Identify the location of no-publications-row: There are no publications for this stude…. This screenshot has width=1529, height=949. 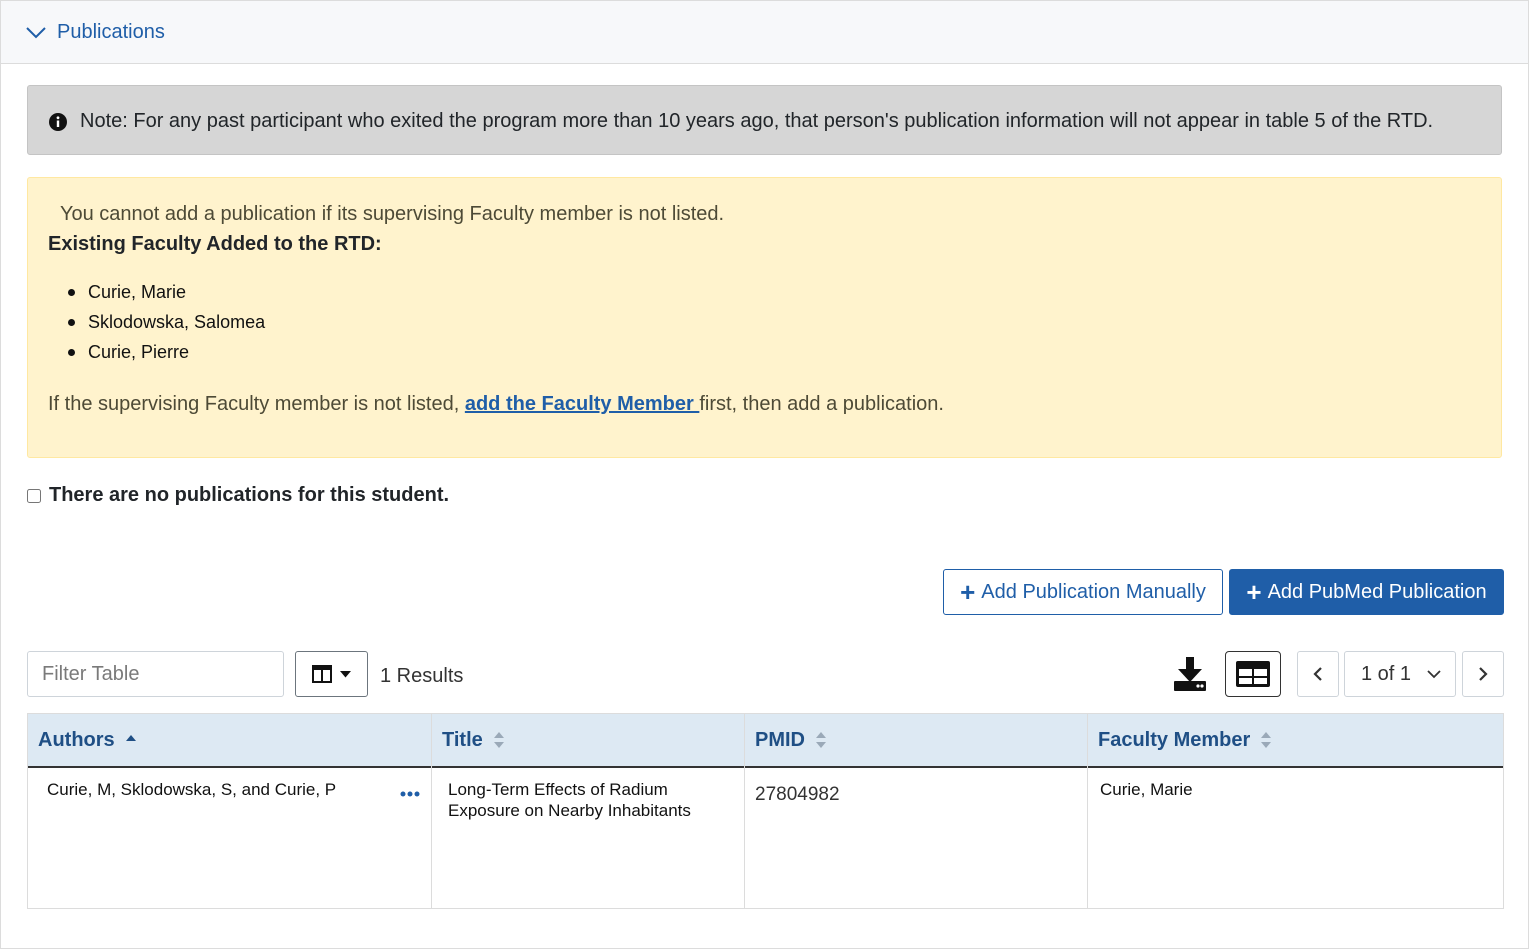
(238, 495).